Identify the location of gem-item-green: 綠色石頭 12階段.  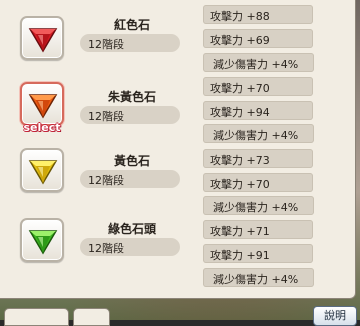
(100, 248).